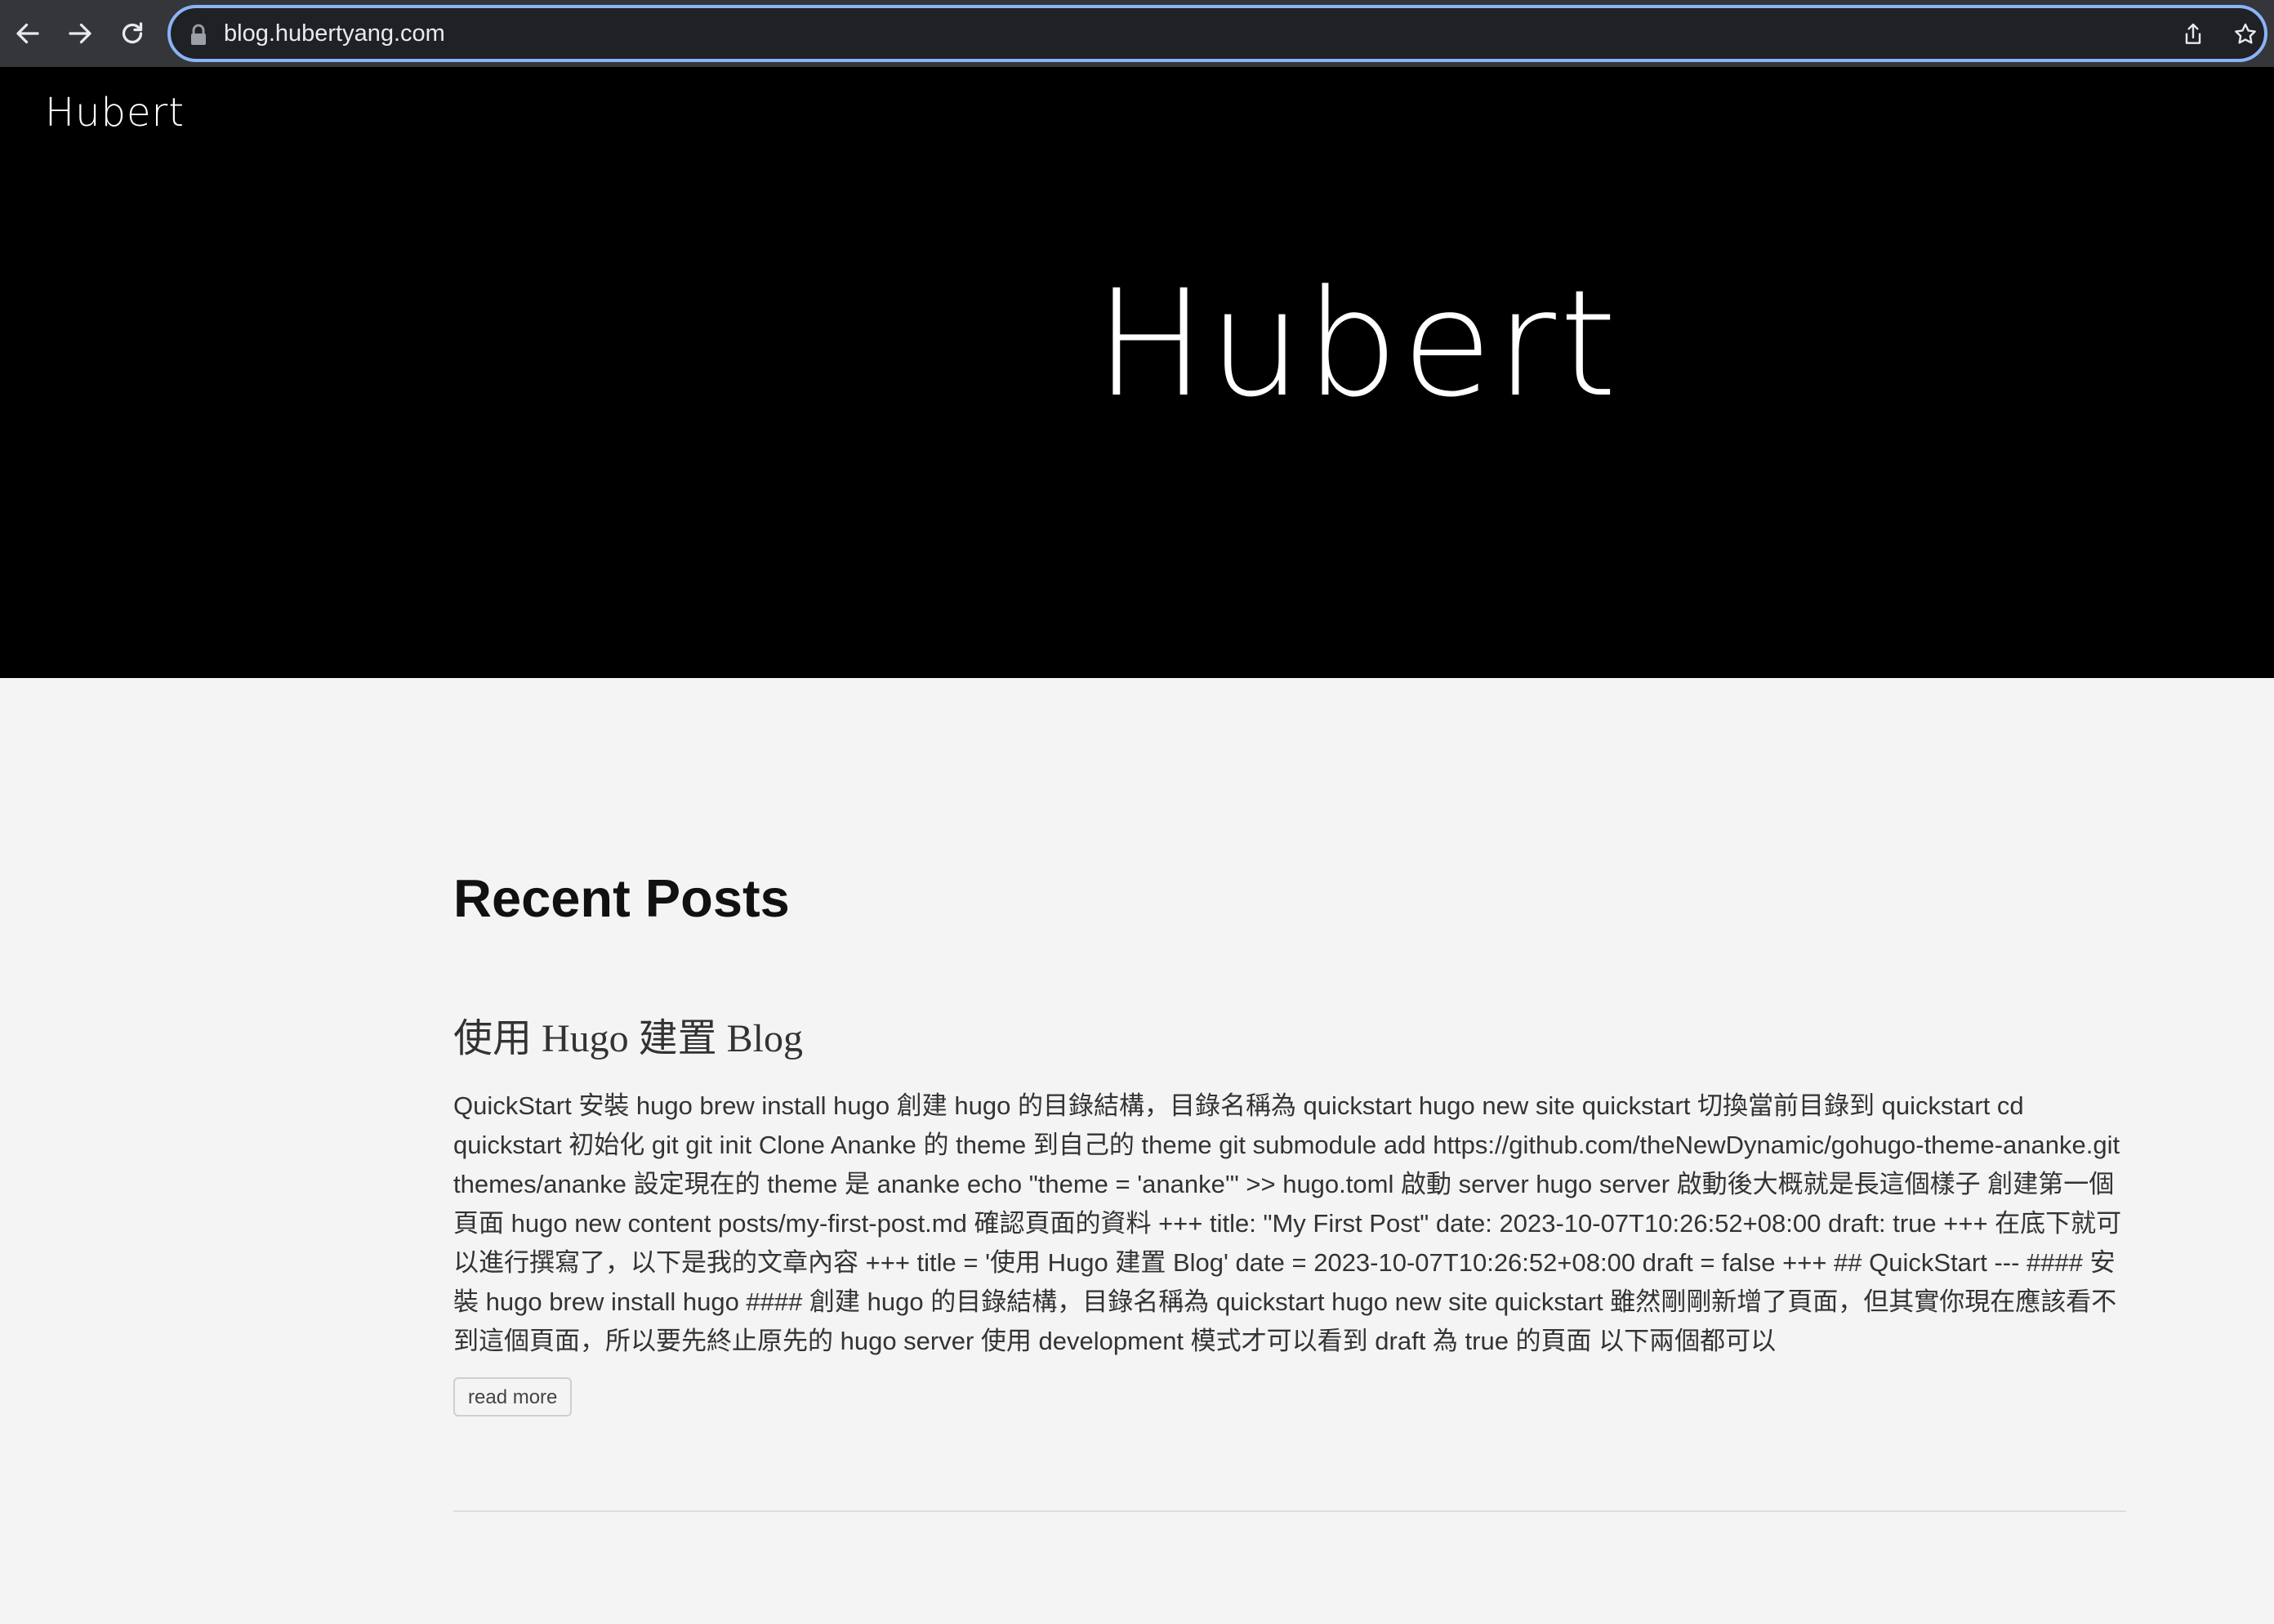 This screenshot has width=2274, height=1624. I want to click on star-icon, so click(2245, 33).